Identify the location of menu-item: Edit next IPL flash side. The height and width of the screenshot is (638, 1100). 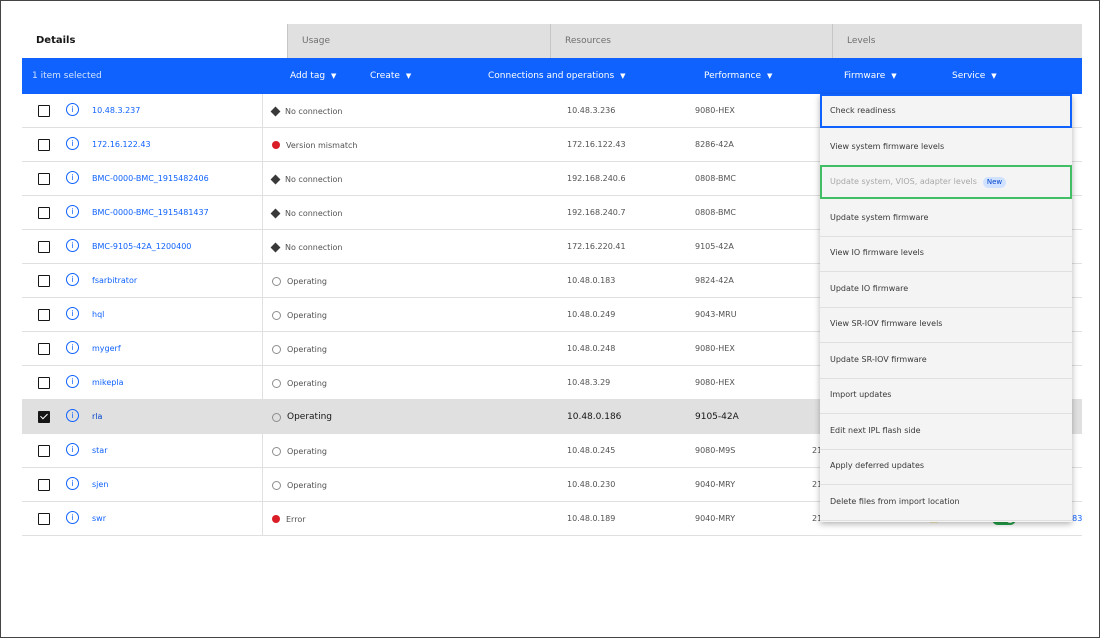
(946, 432).